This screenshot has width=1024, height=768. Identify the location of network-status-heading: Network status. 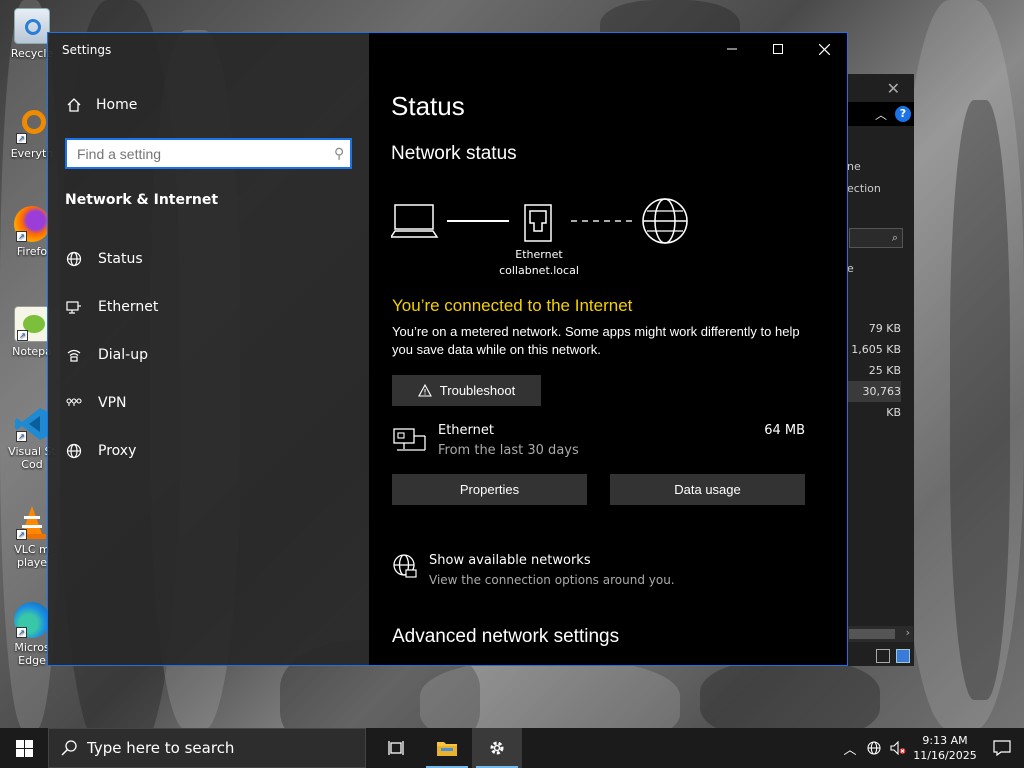
(454, 153).